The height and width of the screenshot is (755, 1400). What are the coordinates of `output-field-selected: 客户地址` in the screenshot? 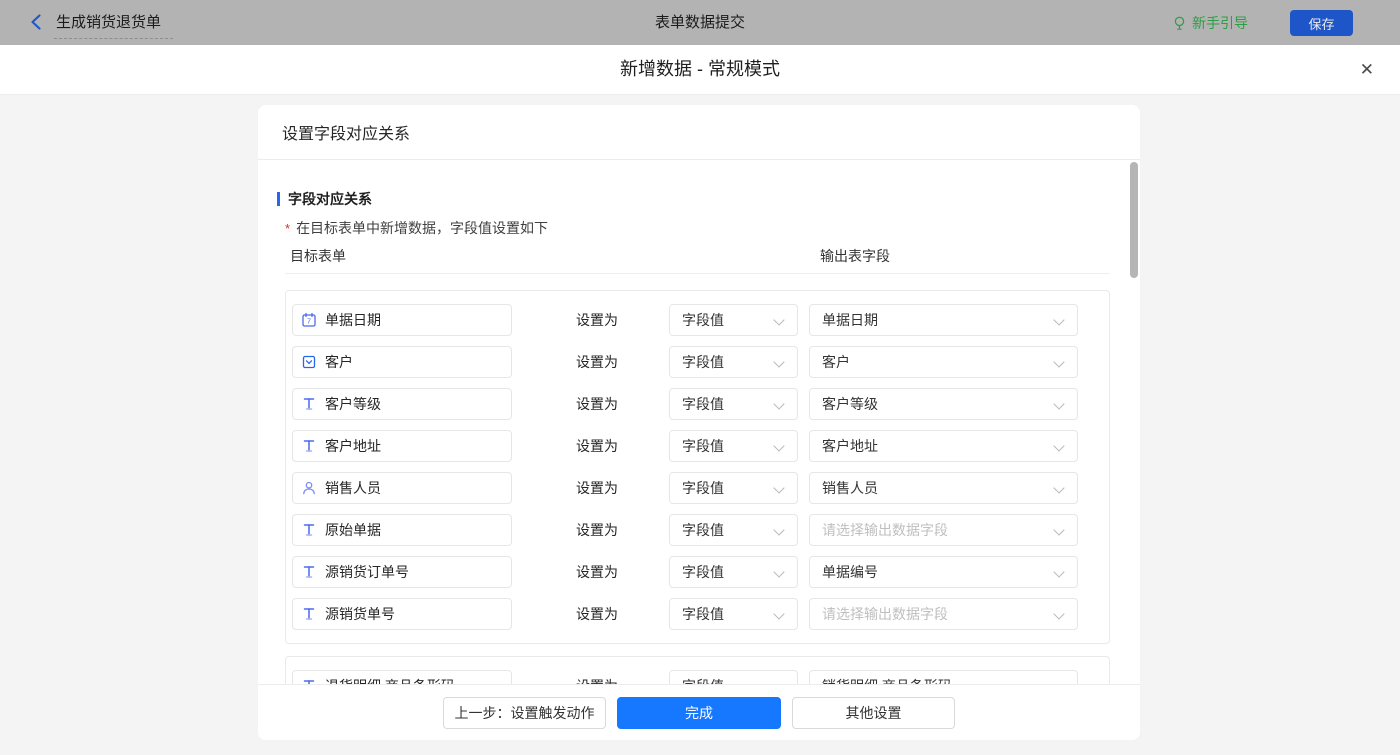 It's located at (850, 446).